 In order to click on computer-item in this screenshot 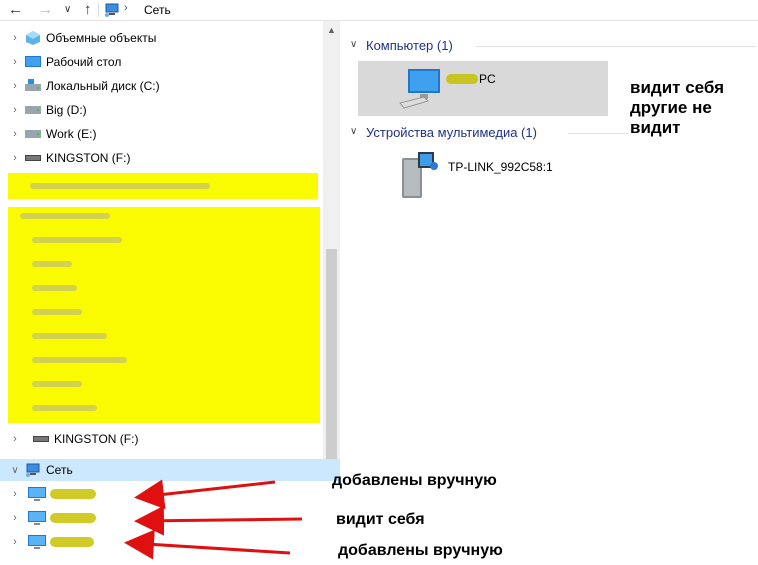, I will do `click(483, 88)`.